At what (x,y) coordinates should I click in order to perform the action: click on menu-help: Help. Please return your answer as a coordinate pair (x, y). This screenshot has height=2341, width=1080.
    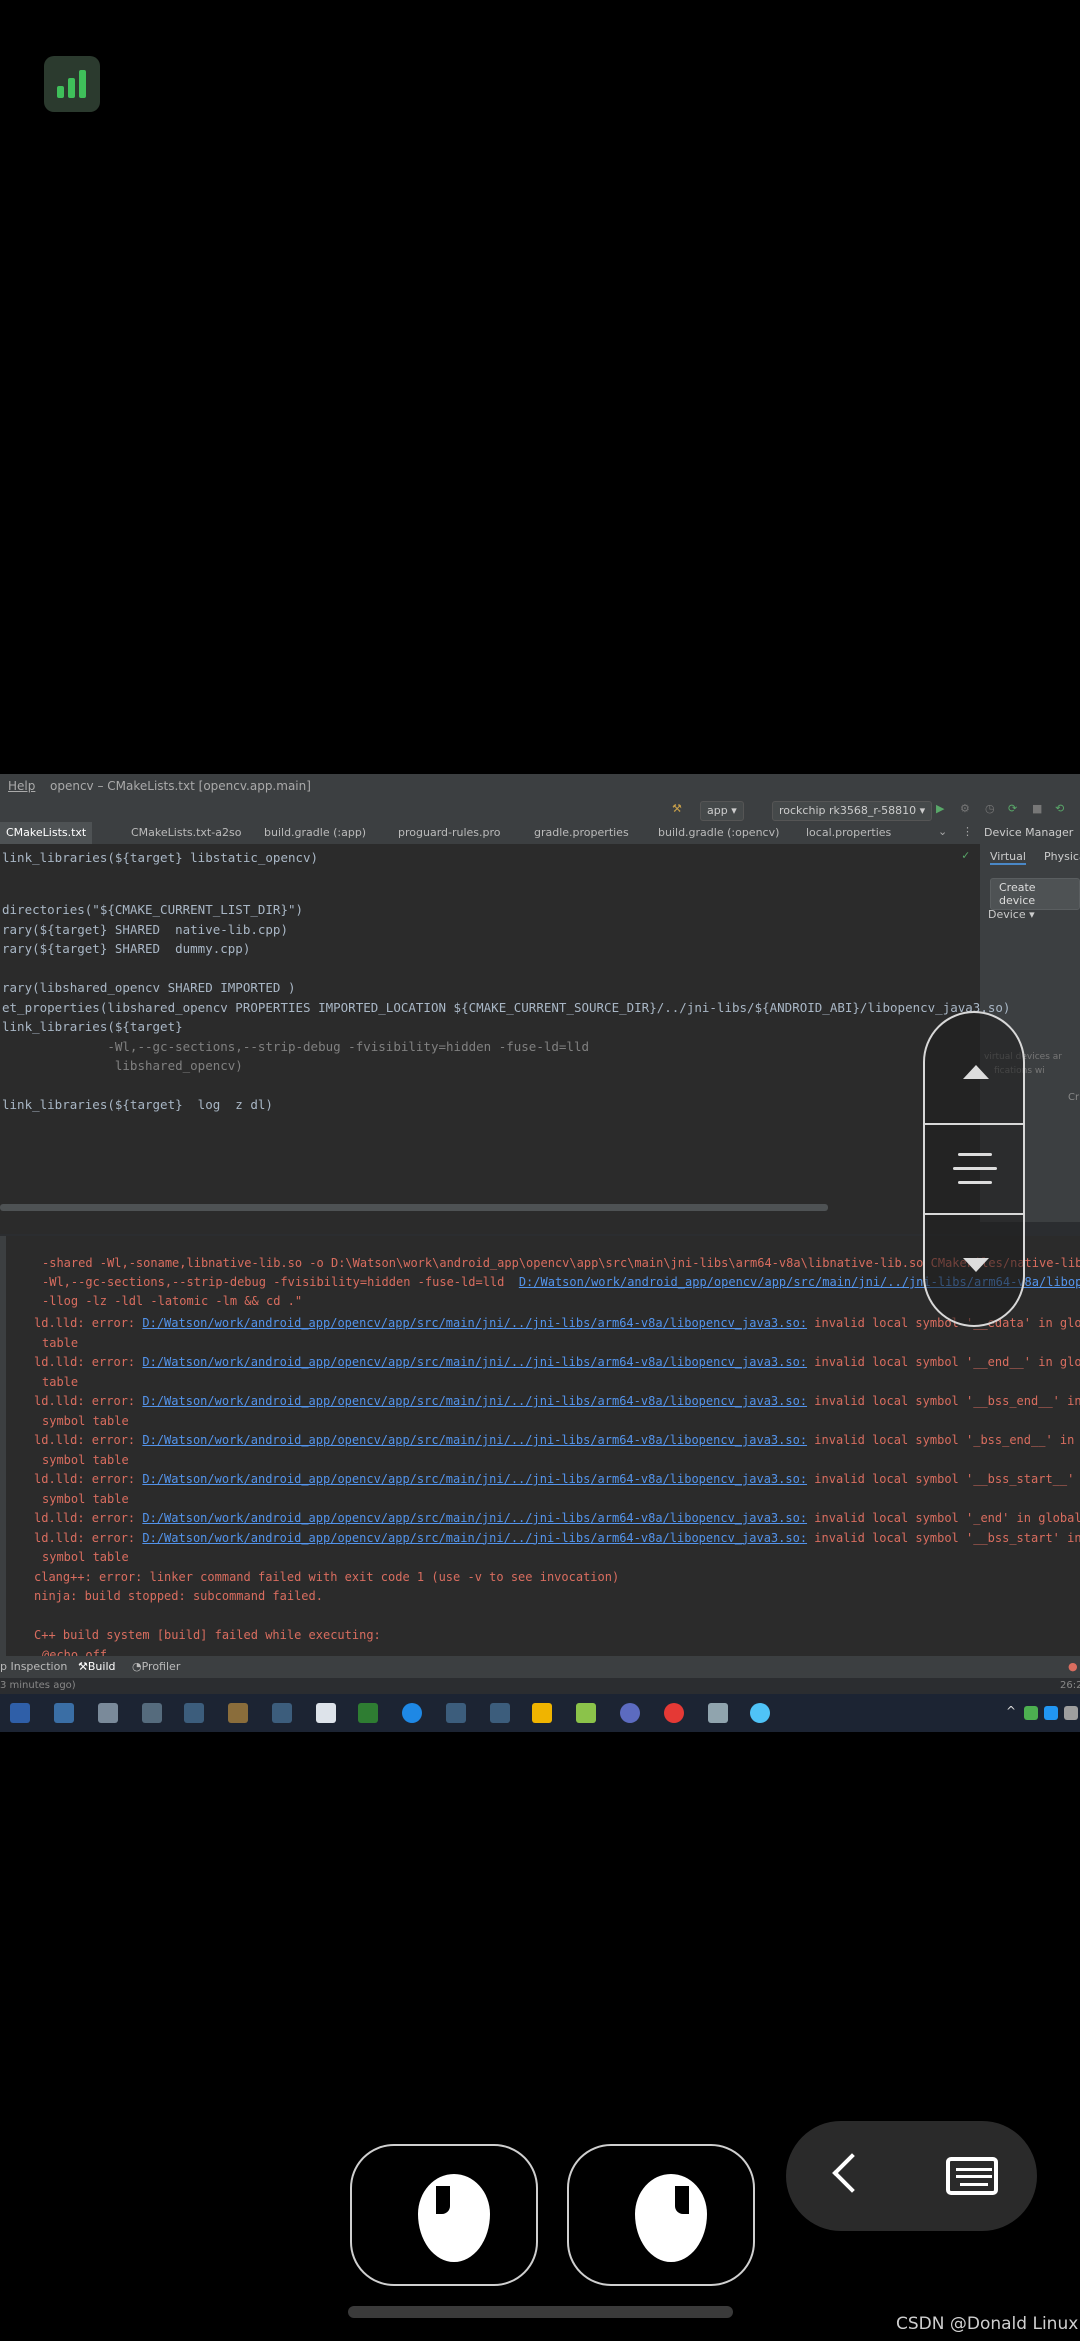
    Looking at the image, I should click on (21, 786).